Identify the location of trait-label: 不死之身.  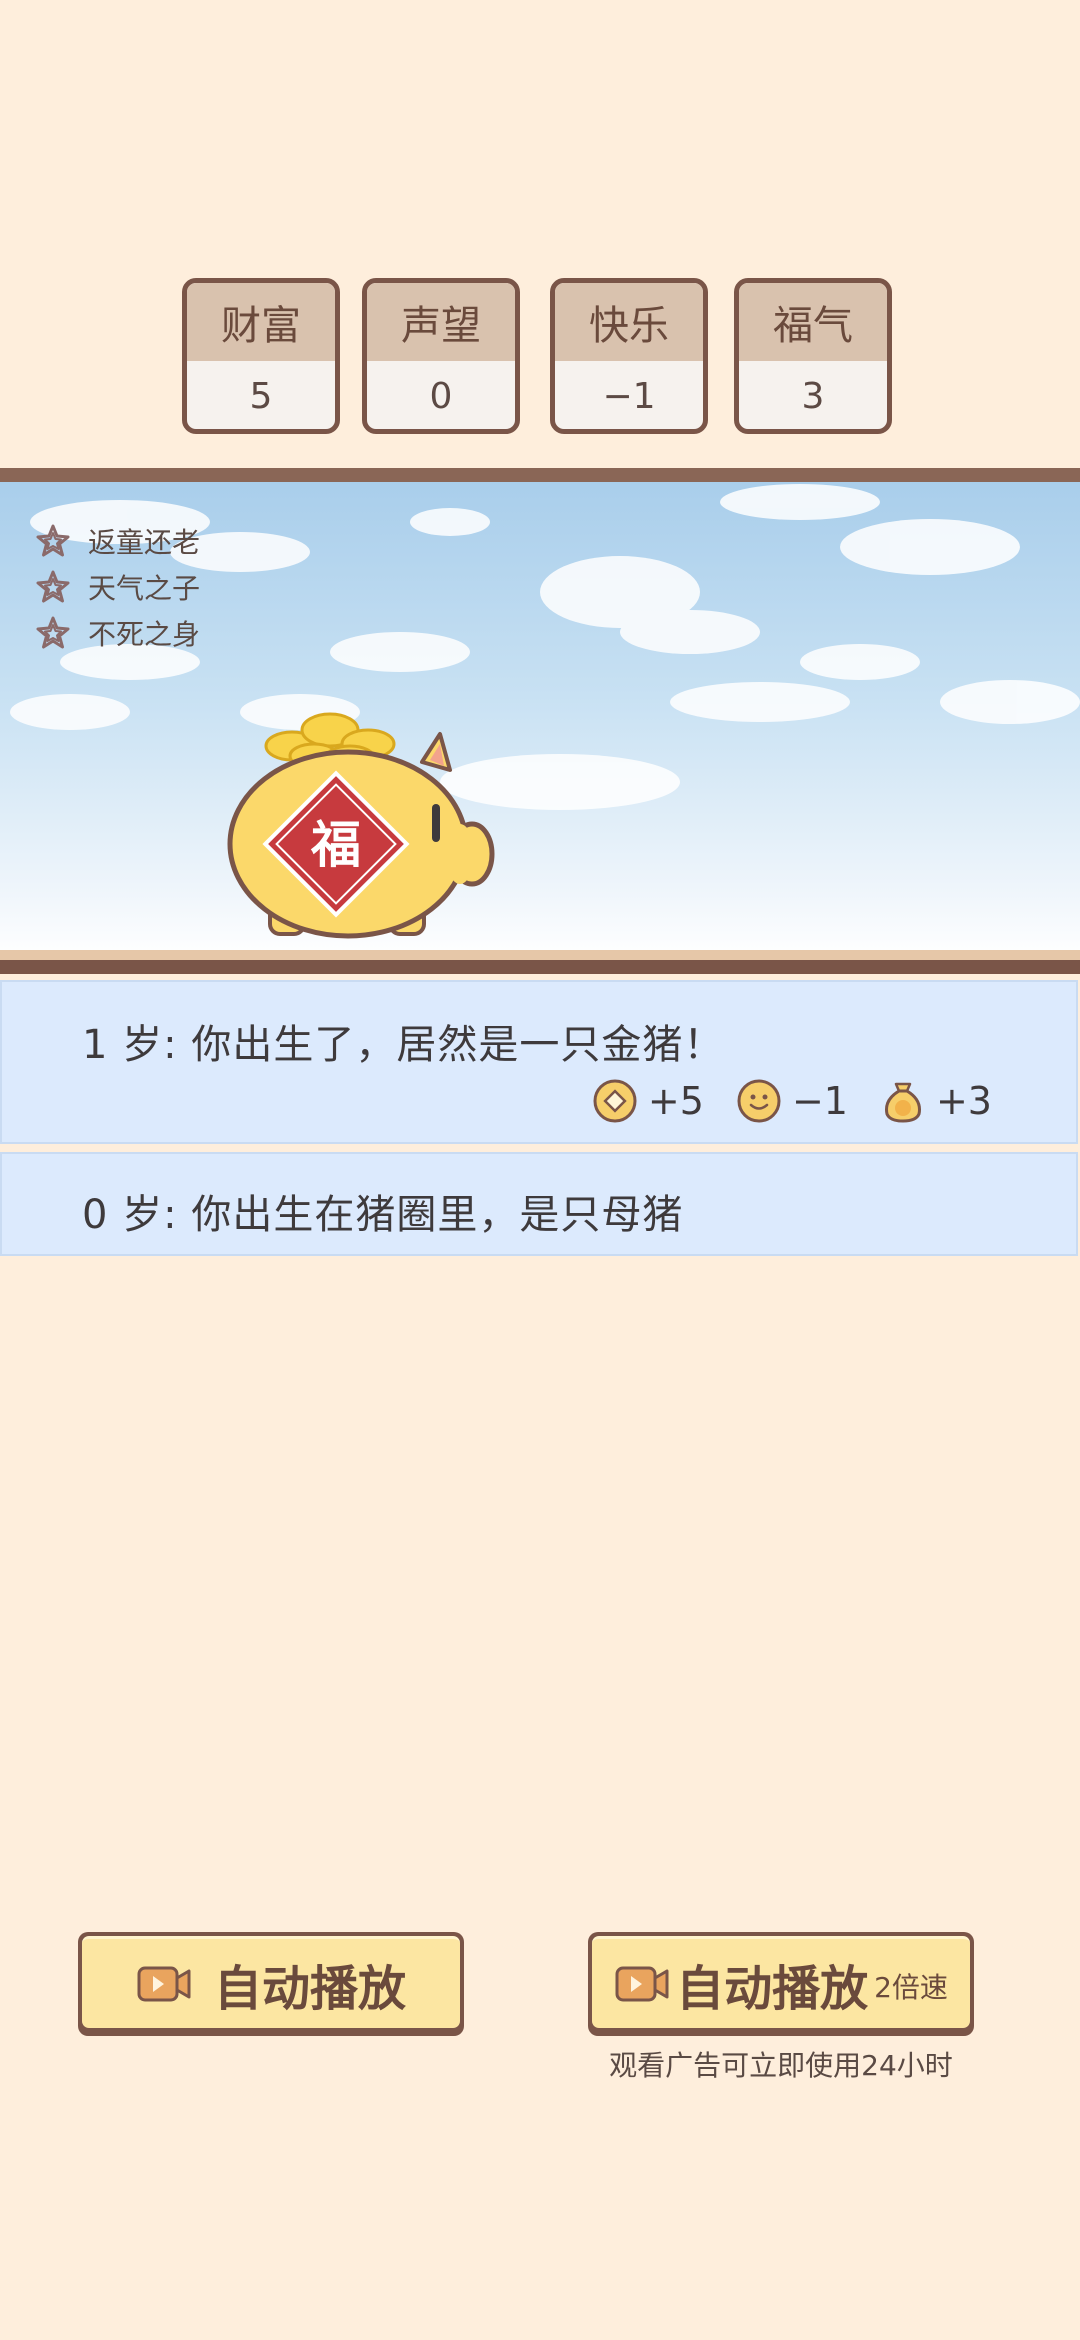
(144, 634).